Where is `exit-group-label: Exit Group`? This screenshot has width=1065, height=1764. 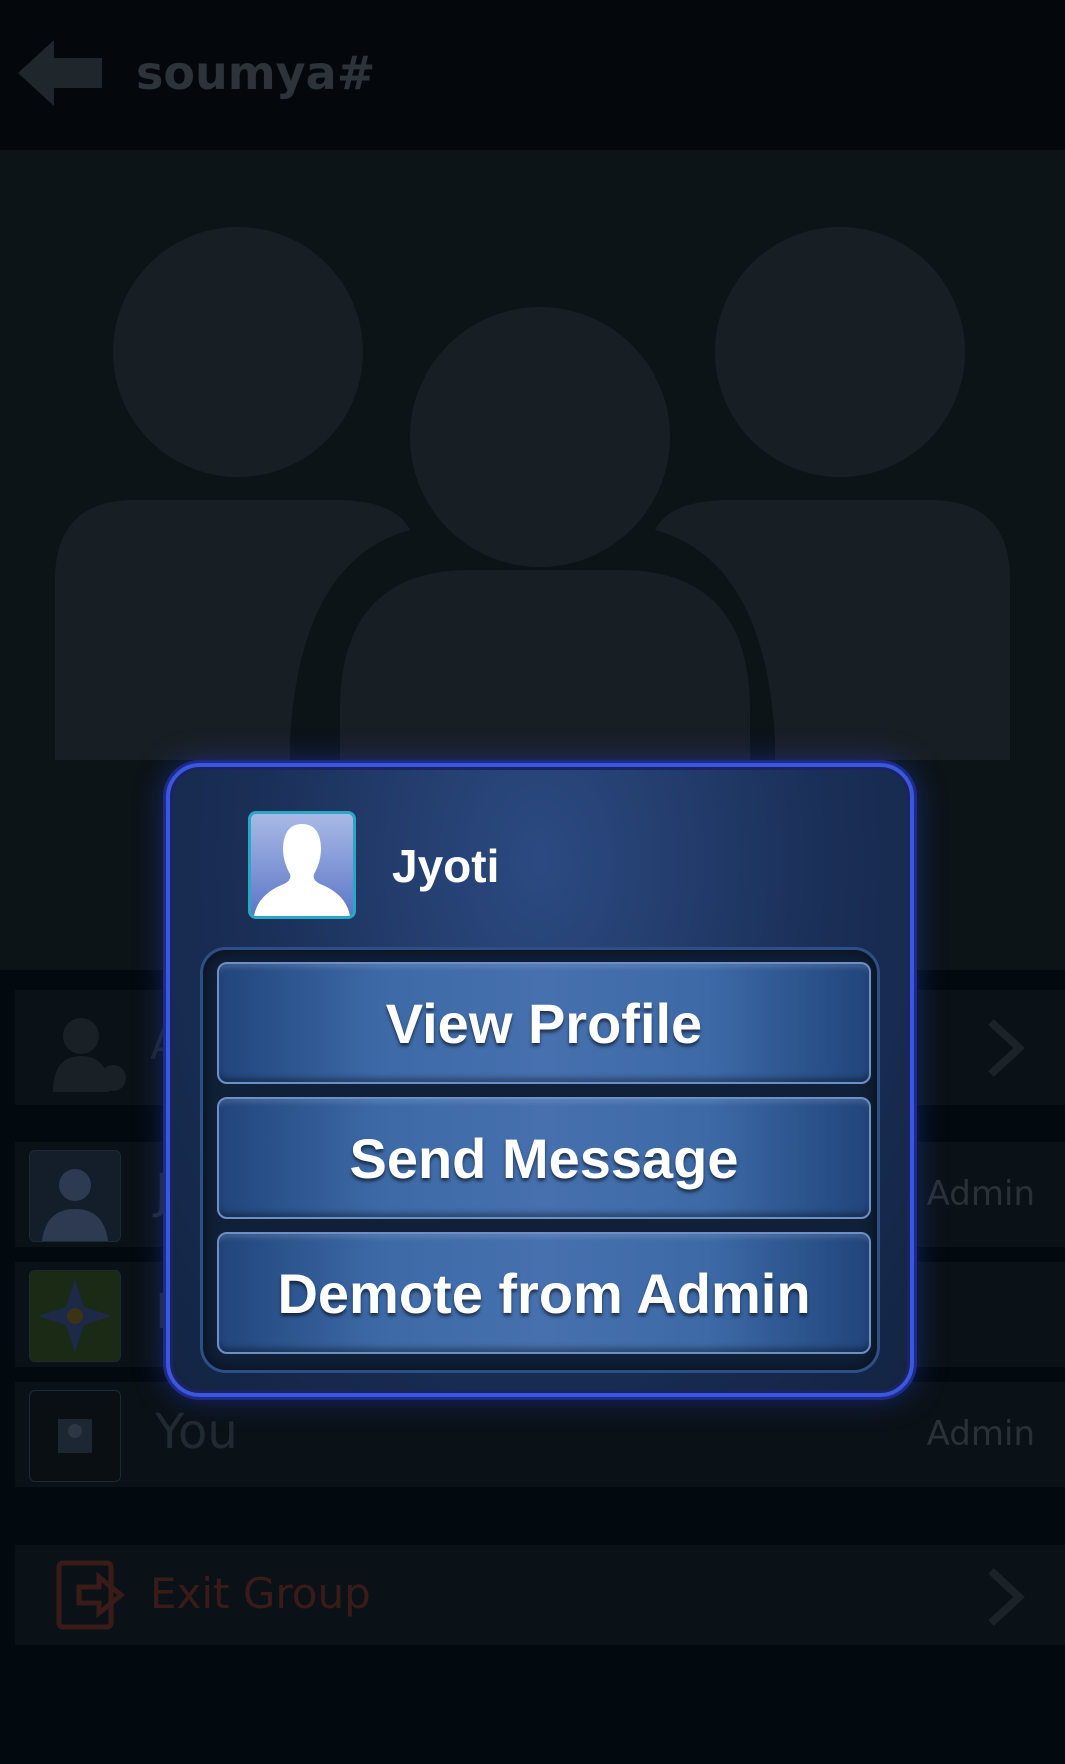 exit-group-label: Exit Group is located at coordinates (260, 1593).